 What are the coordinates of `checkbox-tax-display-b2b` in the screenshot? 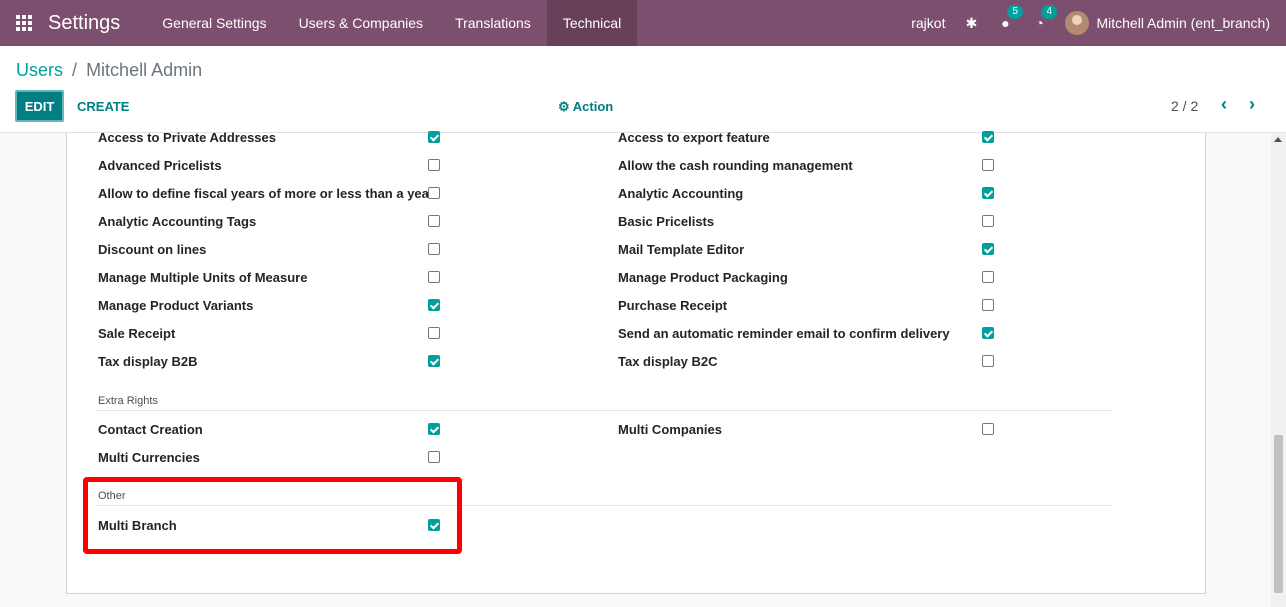 It's located at (434, 361).